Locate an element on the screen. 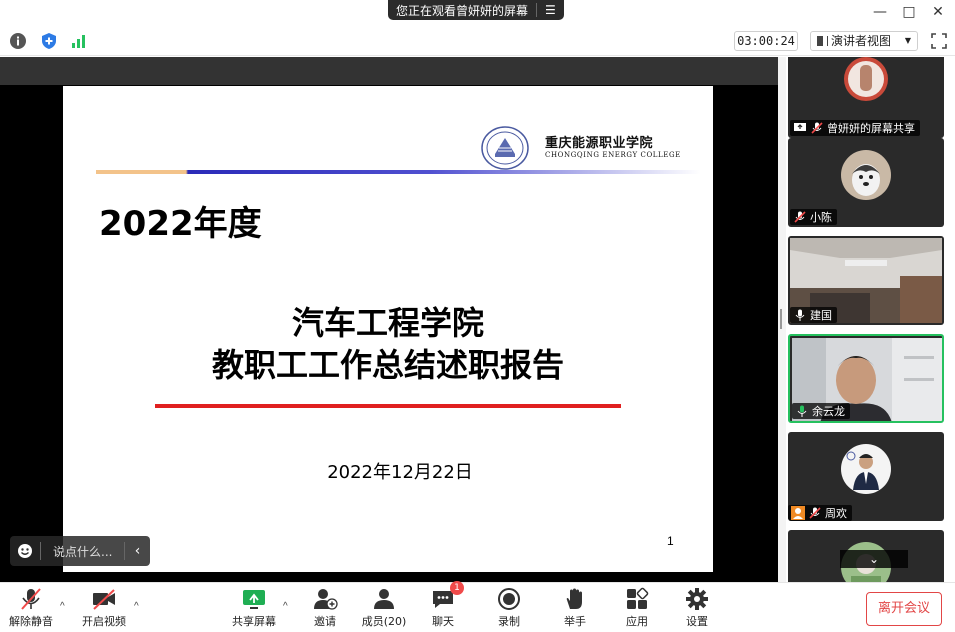  invite-button: 邀请 is located at coordinates (325, 609).